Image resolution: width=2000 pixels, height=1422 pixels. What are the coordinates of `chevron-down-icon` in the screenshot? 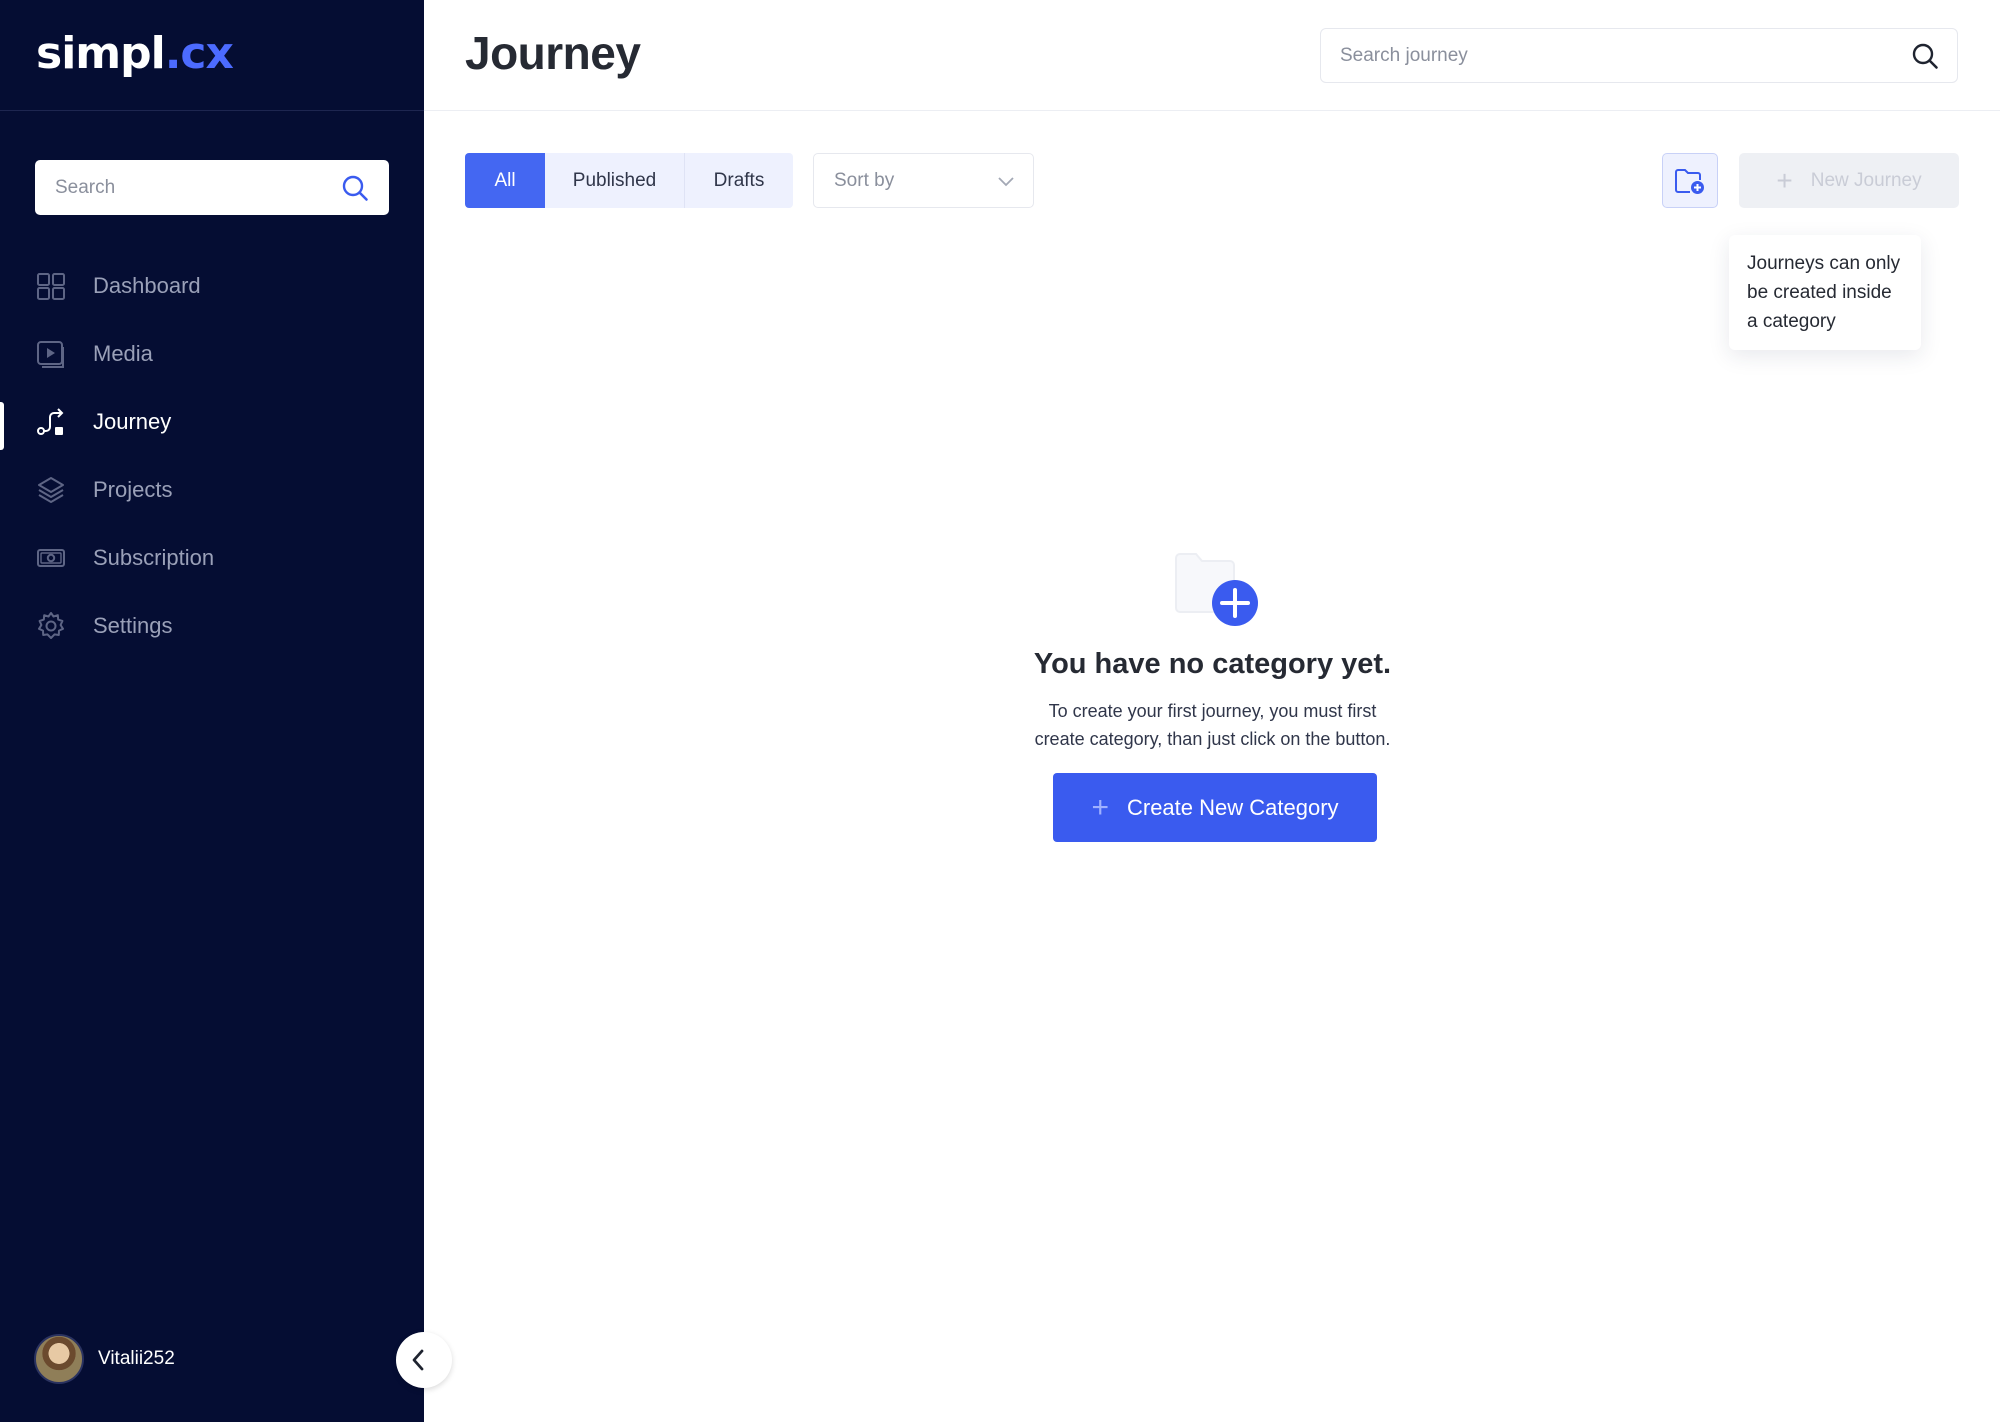 It's located at (1006, 181).